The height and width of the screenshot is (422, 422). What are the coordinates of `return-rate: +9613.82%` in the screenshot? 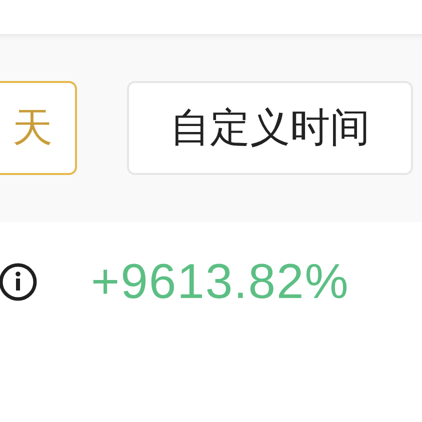 It's located at (220, 282).